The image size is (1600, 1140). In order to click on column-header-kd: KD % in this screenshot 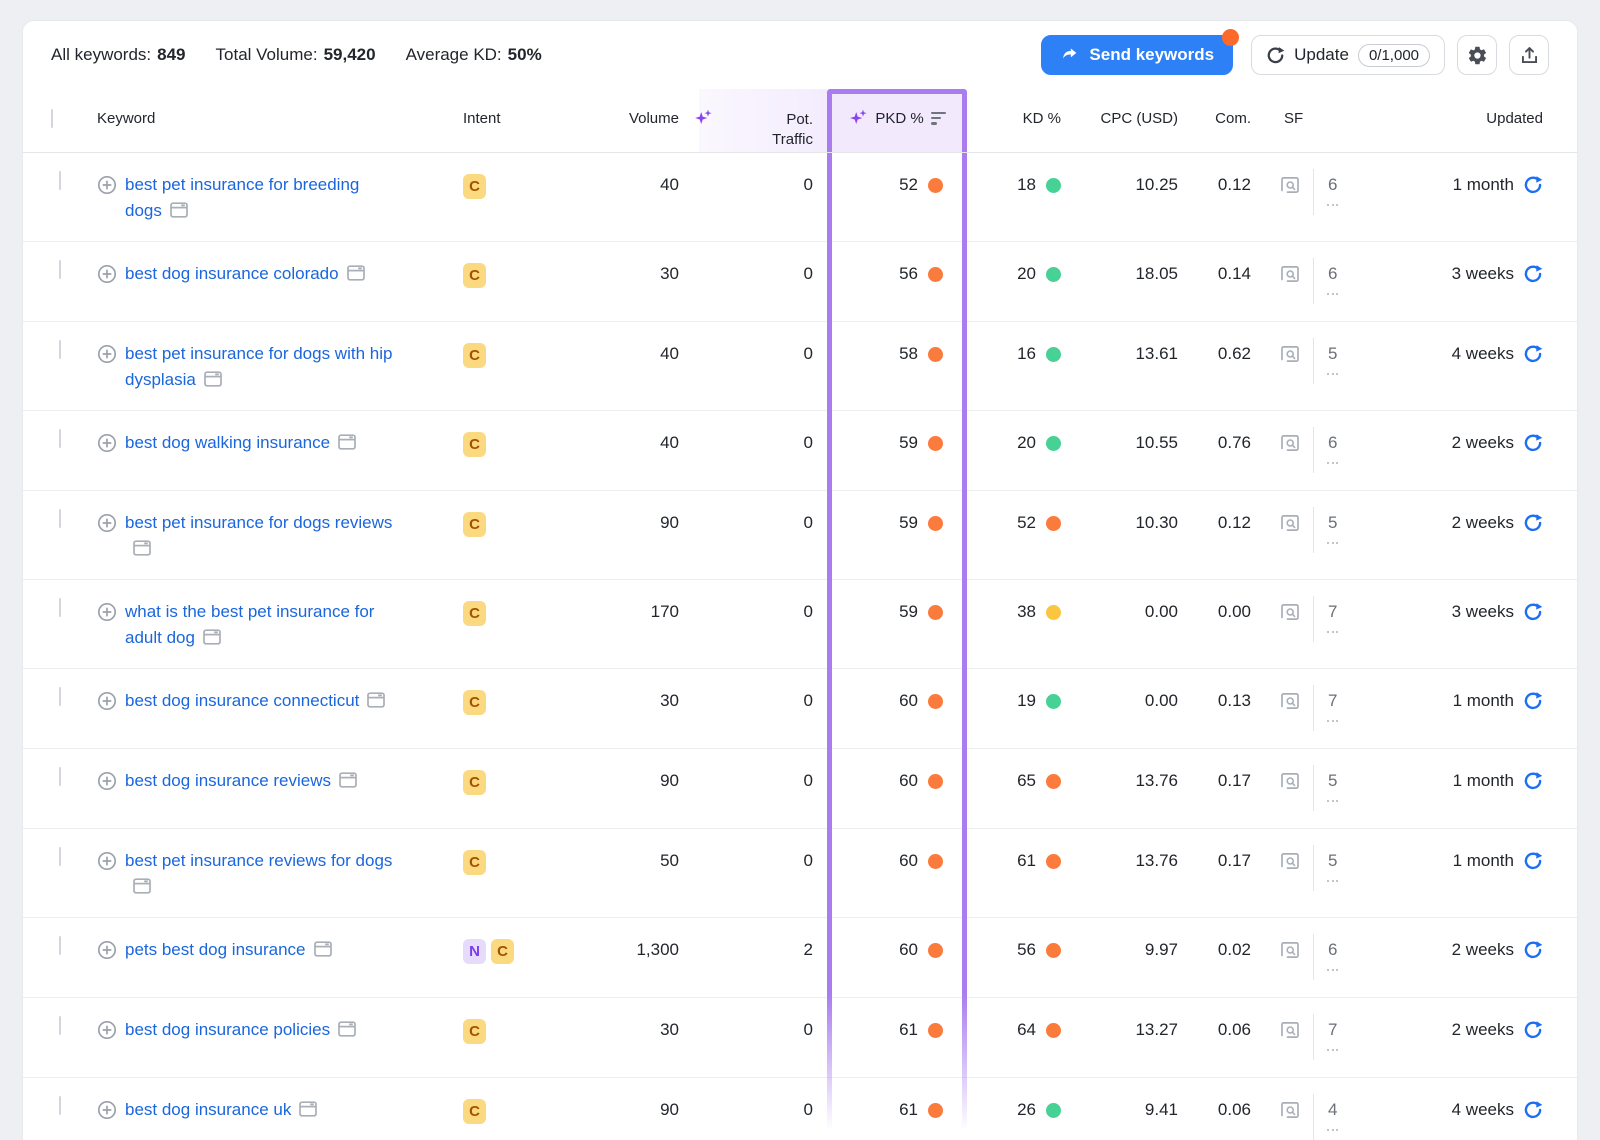, I will do `click(1014, 108)`.